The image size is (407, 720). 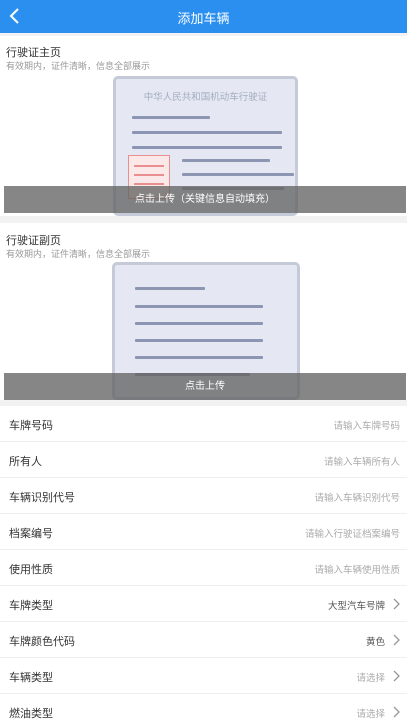 I want to click on form-row-file-number: 档案编号 请输入行驶证档案编号, so click(x=203, y=532).